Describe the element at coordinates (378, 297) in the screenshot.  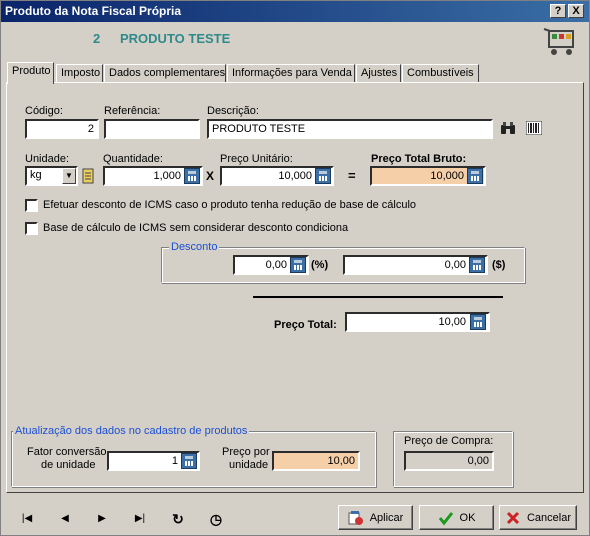
I see `total-divider` at that location.